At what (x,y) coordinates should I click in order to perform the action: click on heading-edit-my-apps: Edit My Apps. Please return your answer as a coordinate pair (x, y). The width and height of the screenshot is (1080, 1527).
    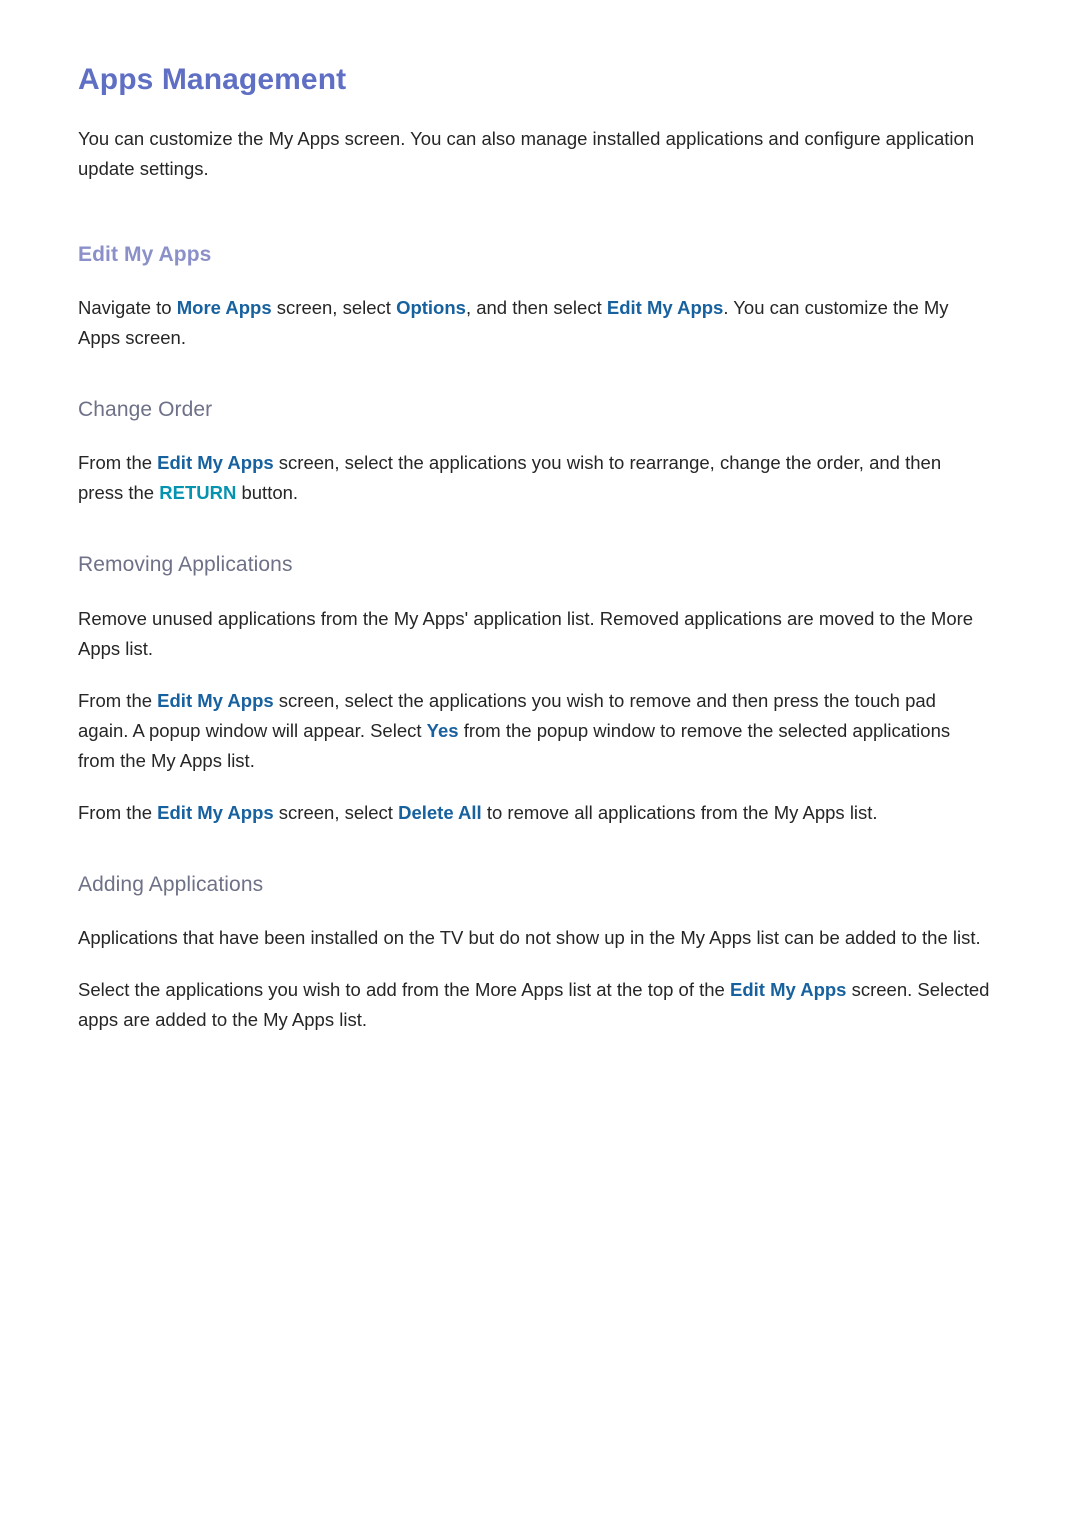
    Looking at the image, I should click on (145, 254).